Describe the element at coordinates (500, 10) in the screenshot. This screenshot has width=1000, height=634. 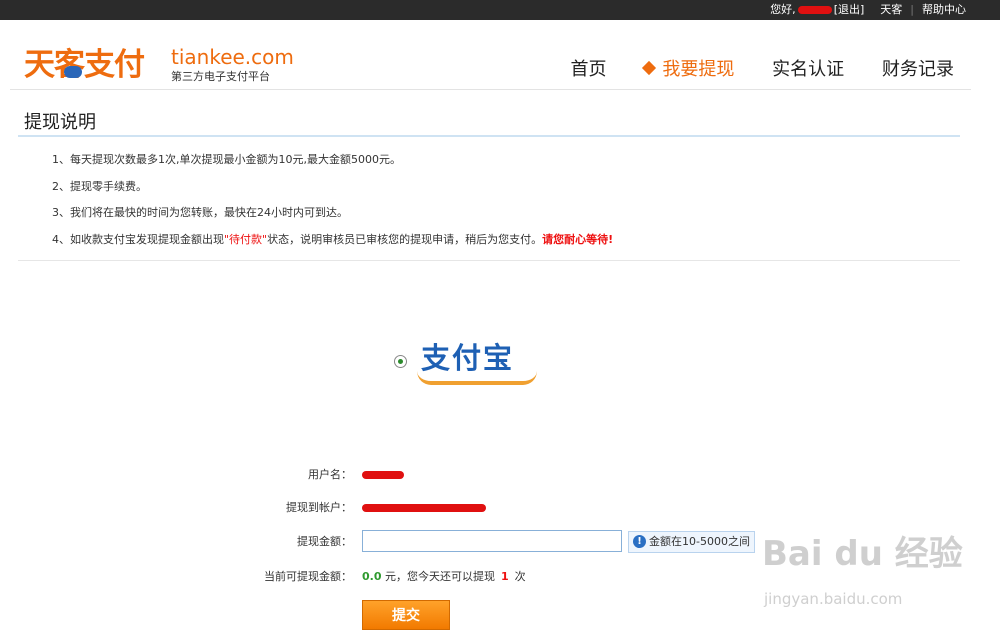
I see `top-bar: 您好, [退出] 天客 | 帮助中心` at that location.